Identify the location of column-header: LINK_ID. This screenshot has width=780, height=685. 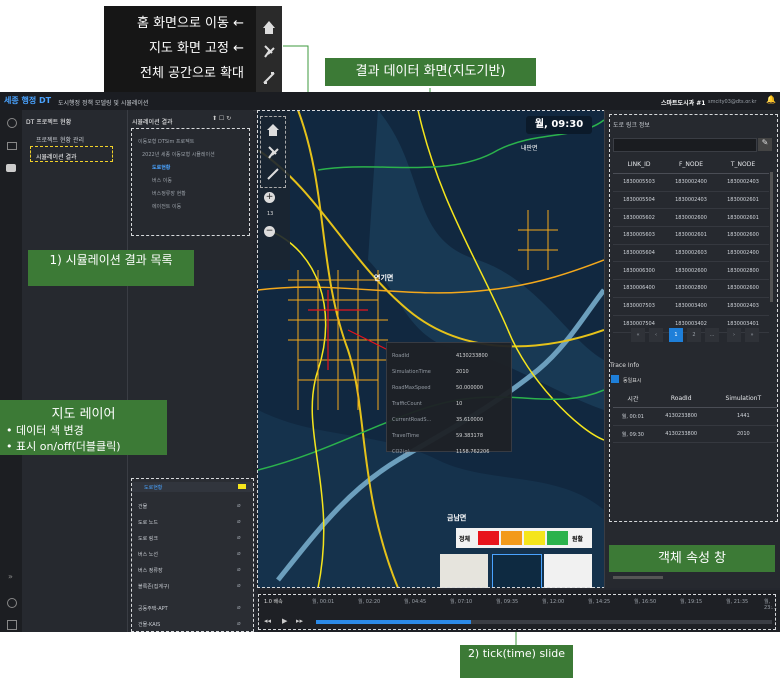
(639, 165).